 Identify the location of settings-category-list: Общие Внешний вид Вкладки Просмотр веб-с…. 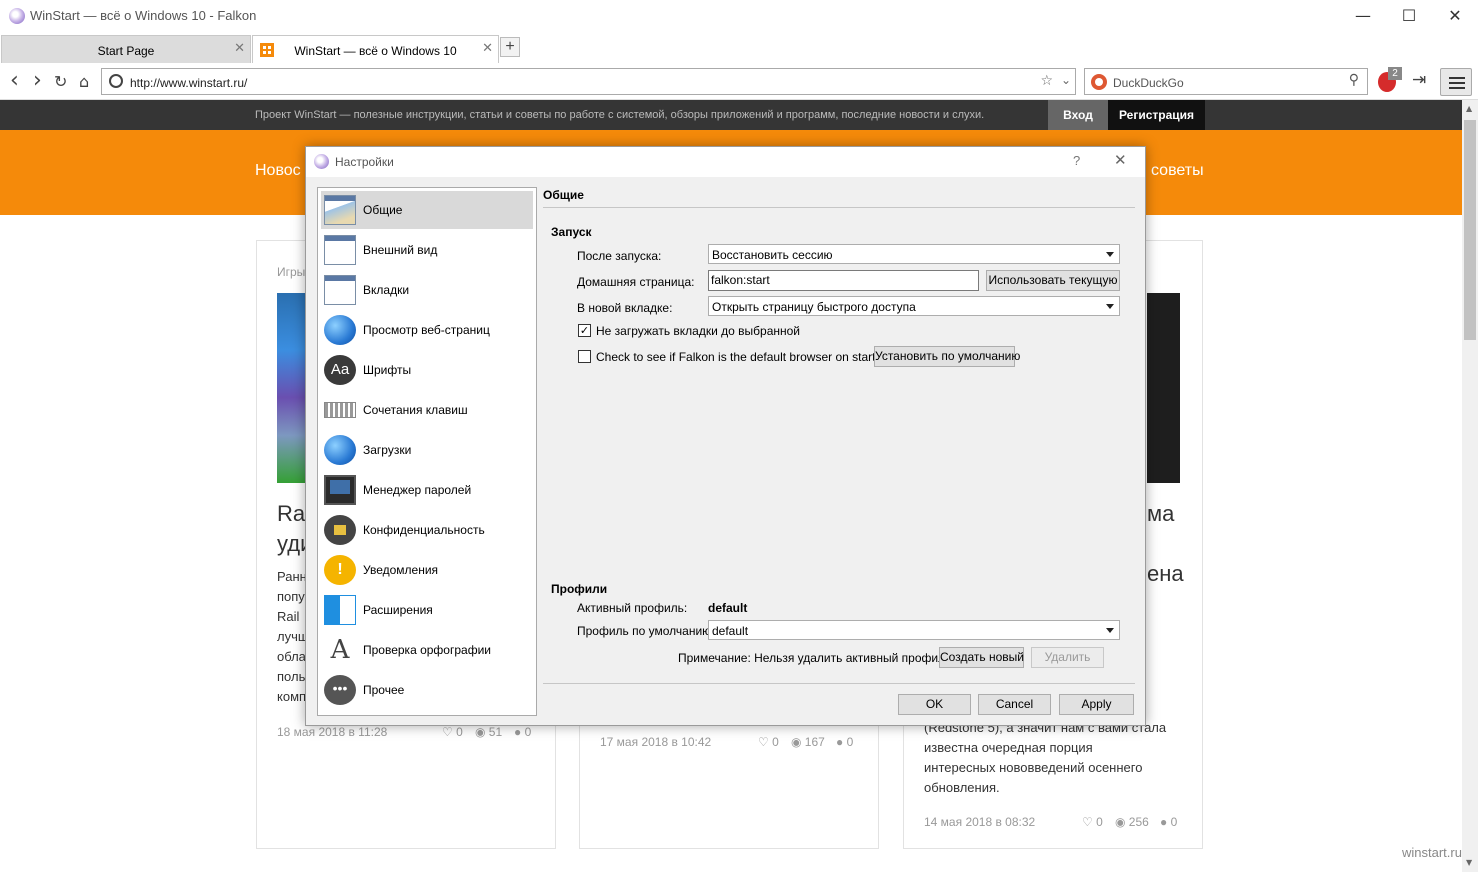
(427, 451).